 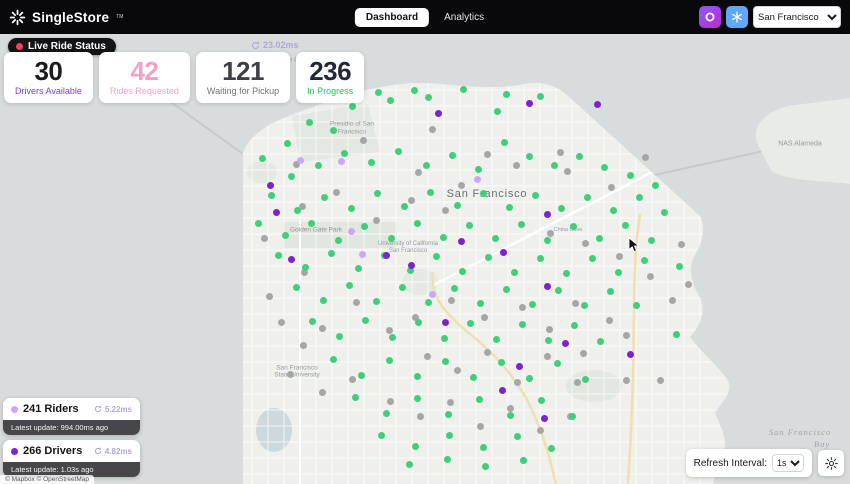 I want to click on stat-value: 236, so click(x=330, y=71).